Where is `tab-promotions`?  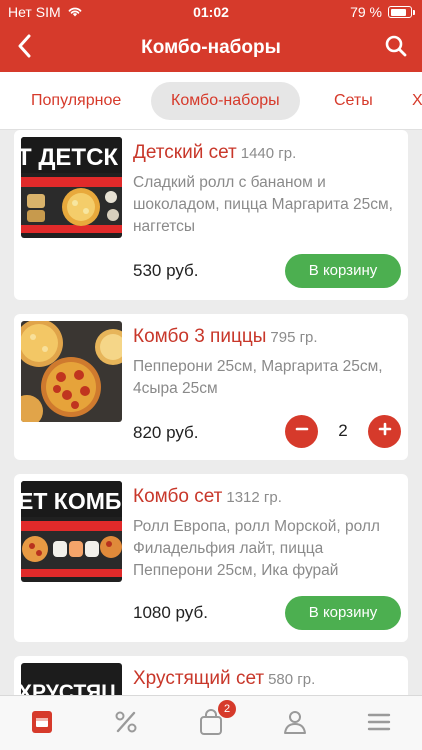
tab-promotions is located at coordinates (126, 724).